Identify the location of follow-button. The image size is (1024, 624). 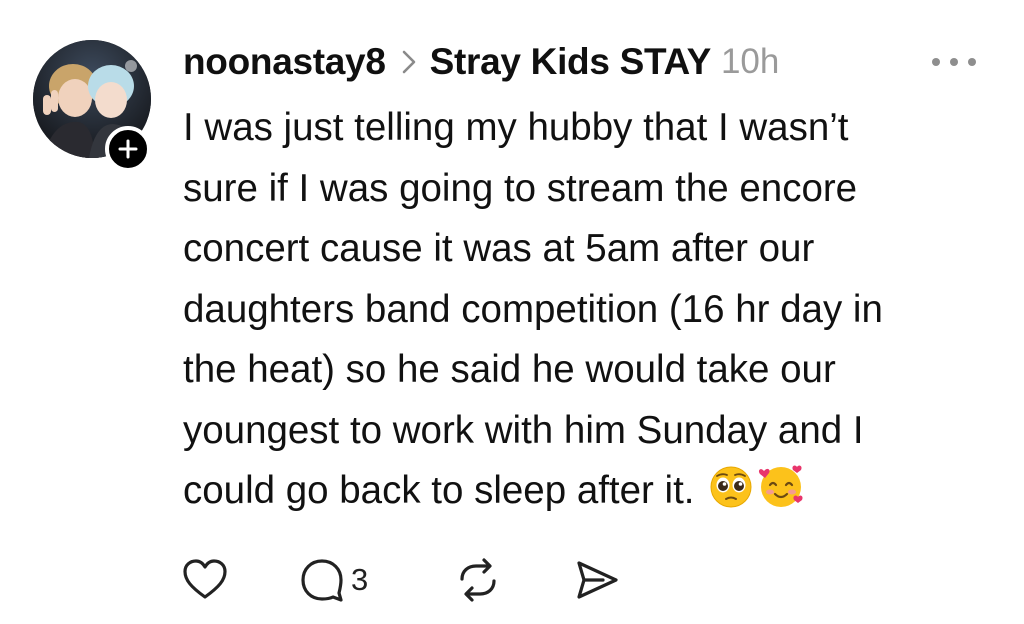
(128, 149).